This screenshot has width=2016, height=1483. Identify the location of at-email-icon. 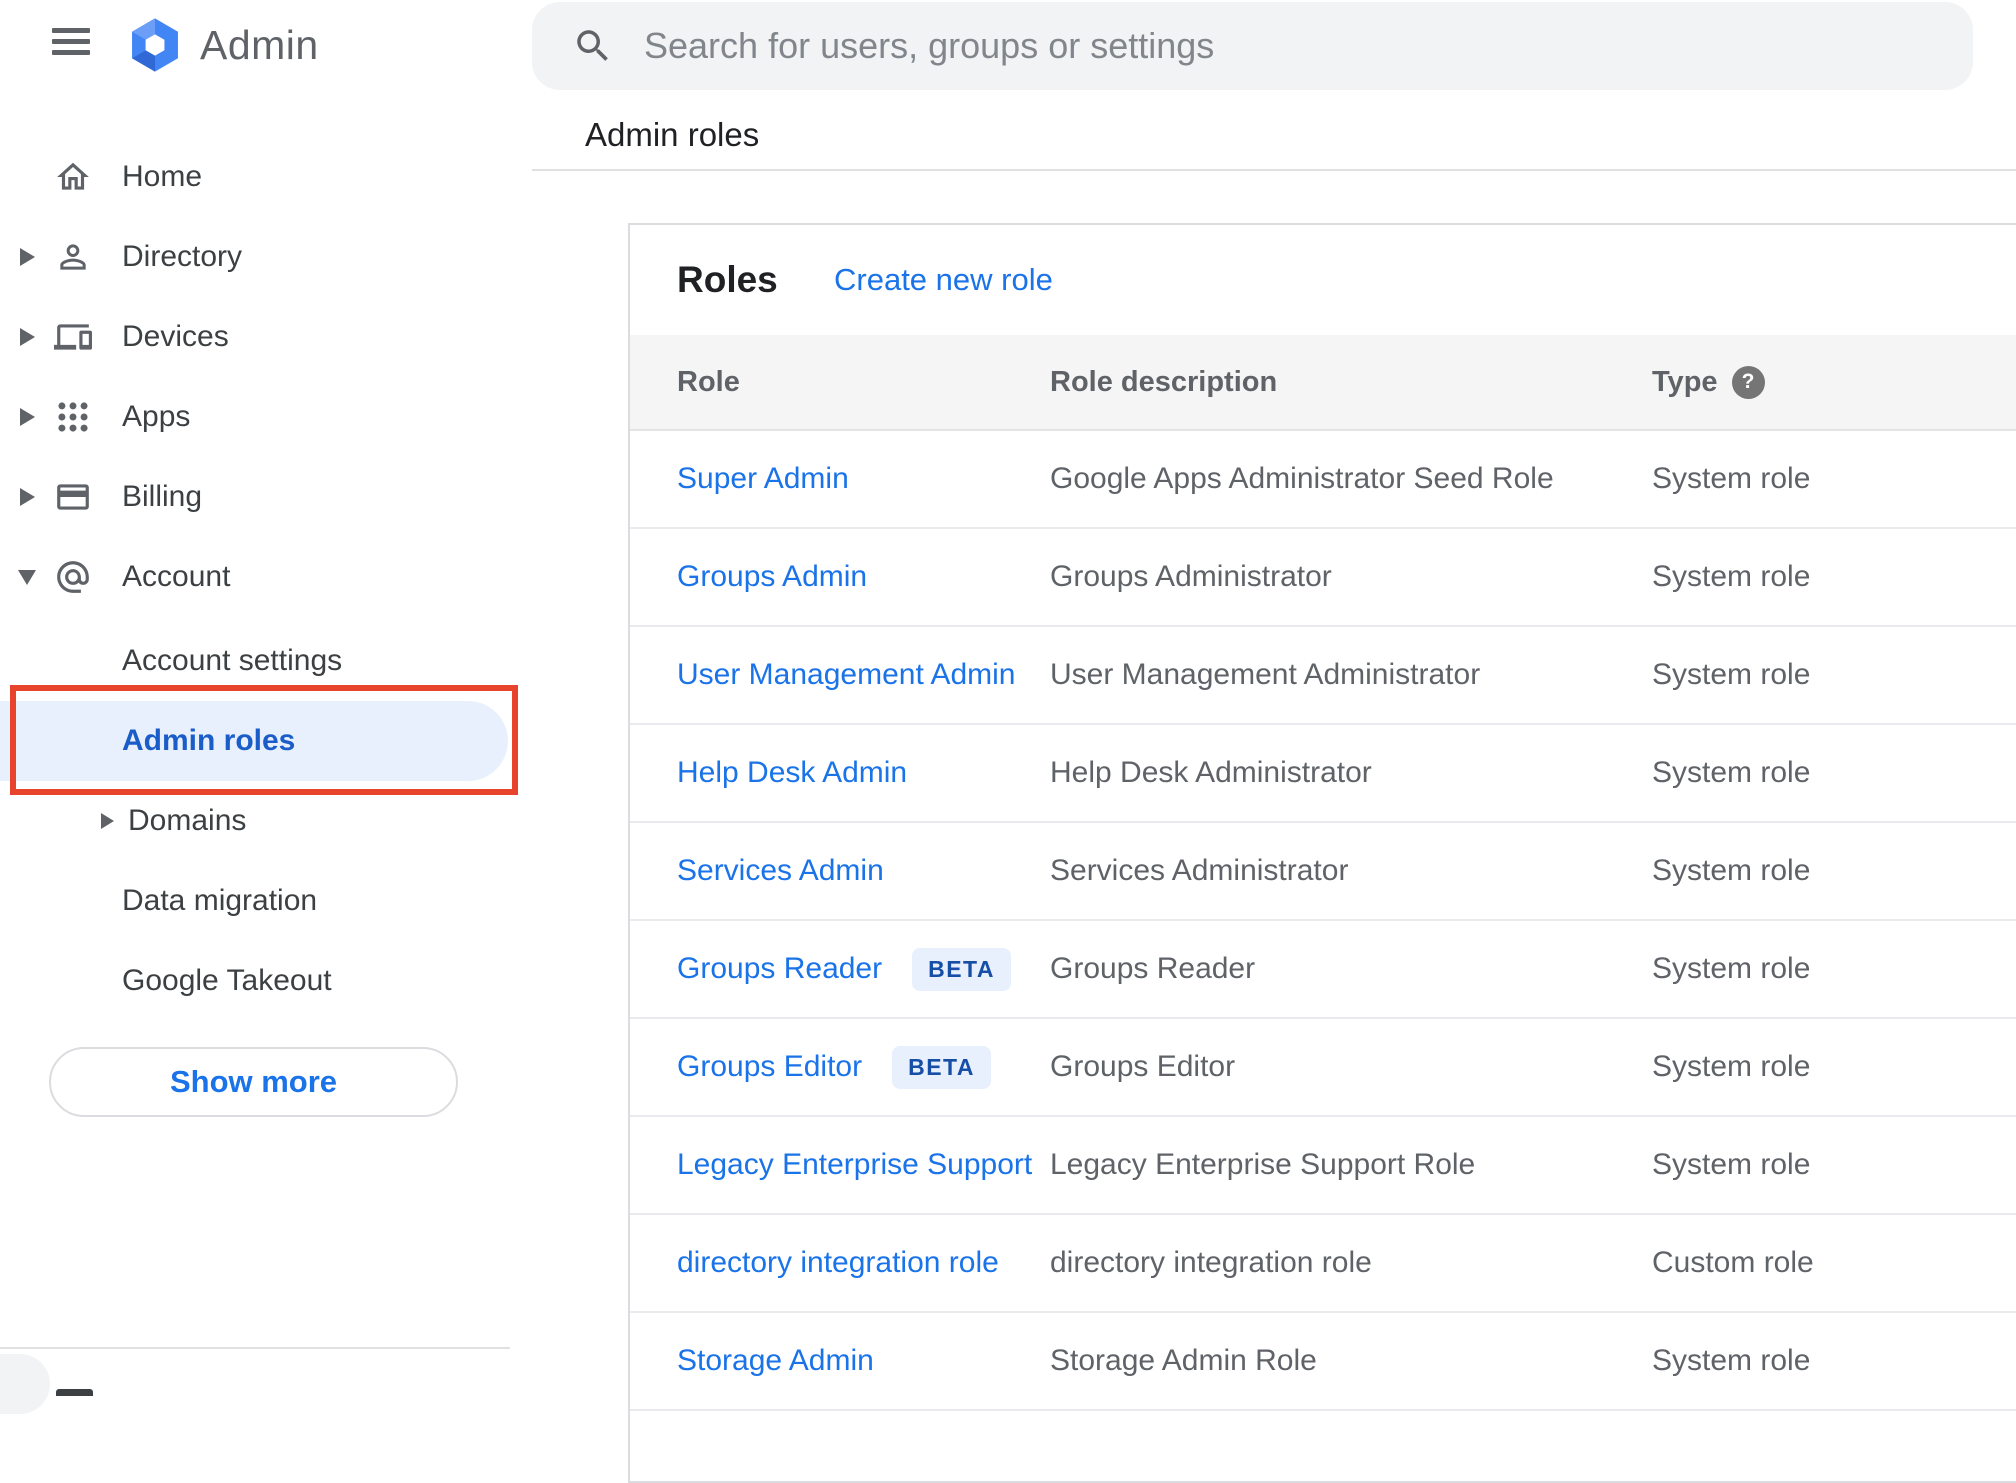
(73, 577).